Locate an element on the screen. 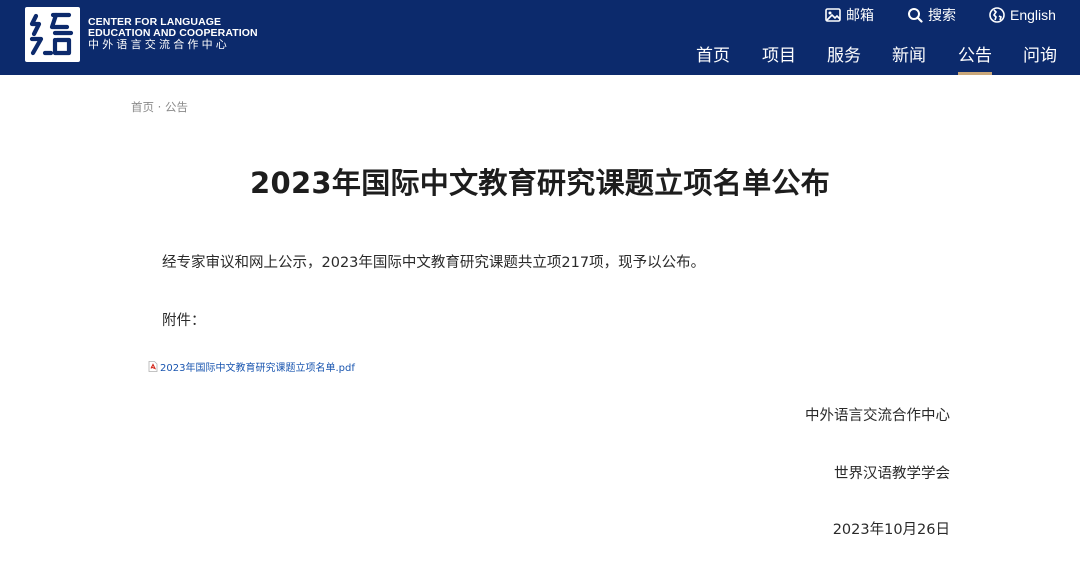  nav-services: 服务 is located at coordinates (844, 58).